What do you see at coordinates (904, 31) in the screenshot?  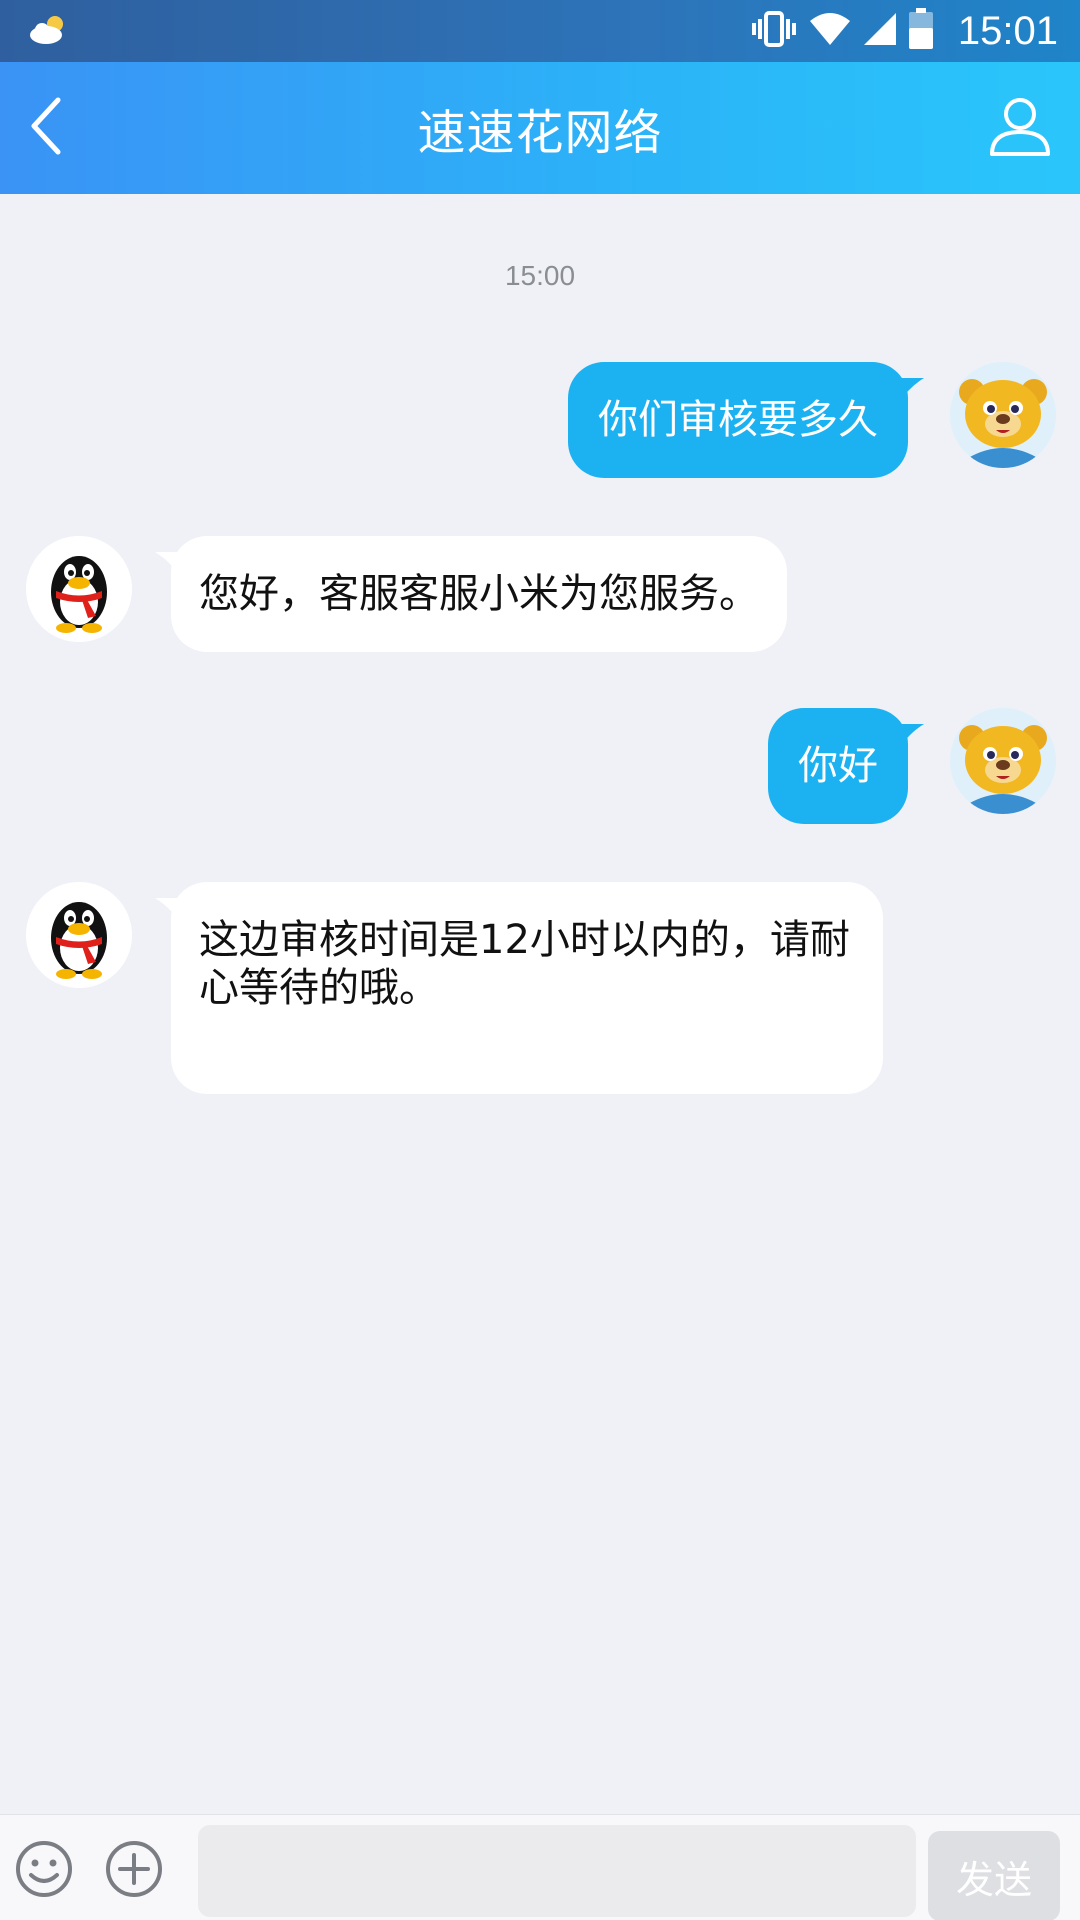 I see `status-icons: 15:01` at bounding box center [904, 31].